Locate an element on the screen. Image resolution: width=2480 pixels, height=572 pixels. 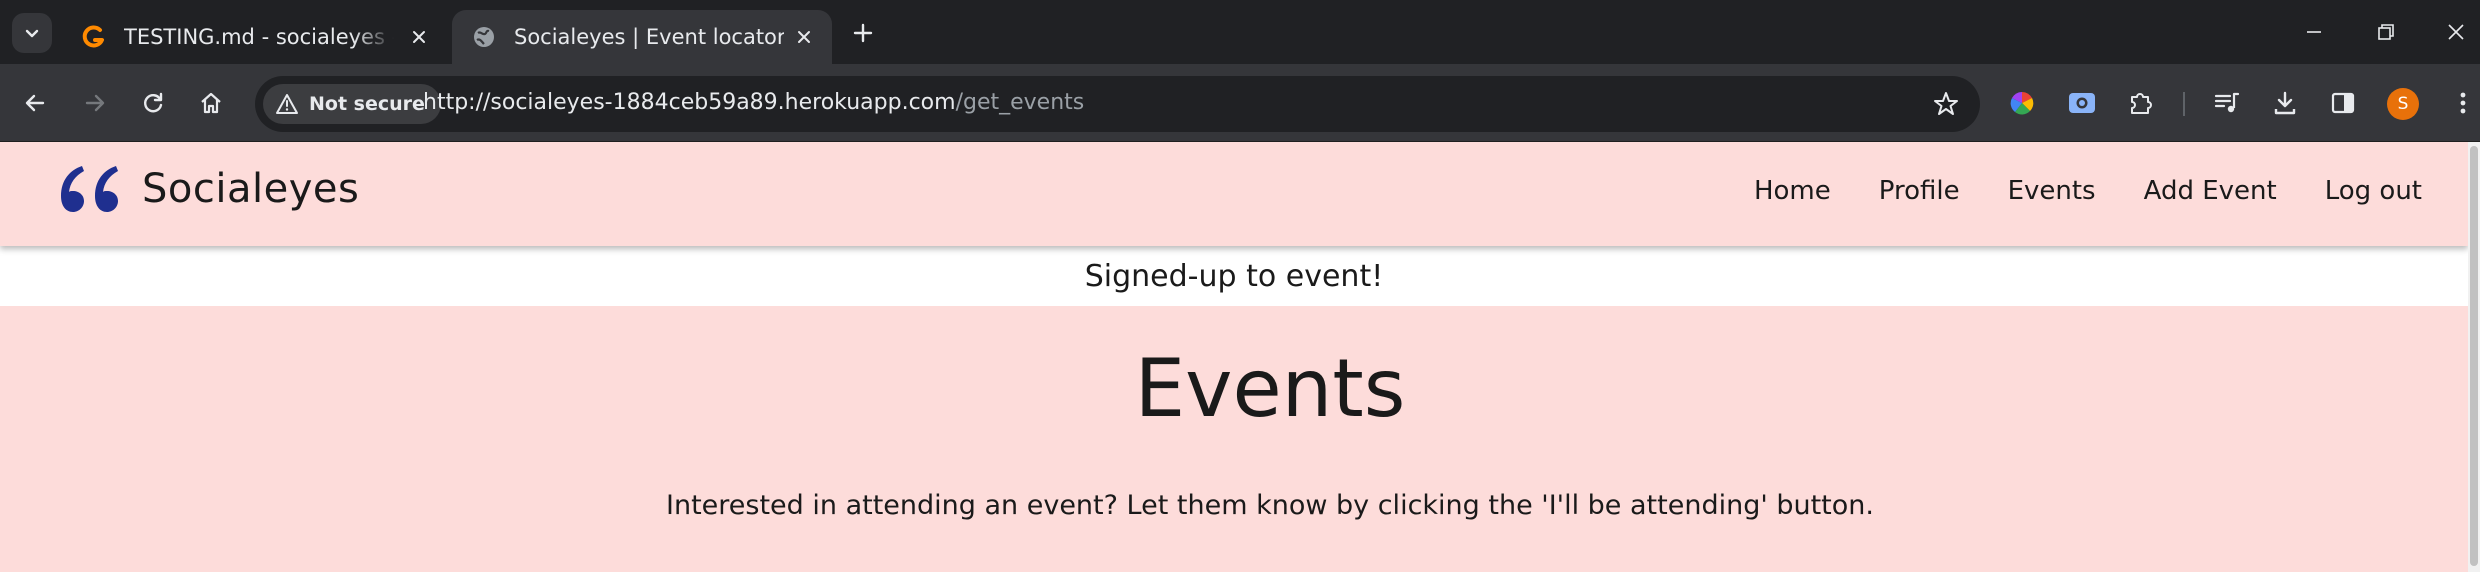
quote-logo-icon is located at coordinates (89, 189).